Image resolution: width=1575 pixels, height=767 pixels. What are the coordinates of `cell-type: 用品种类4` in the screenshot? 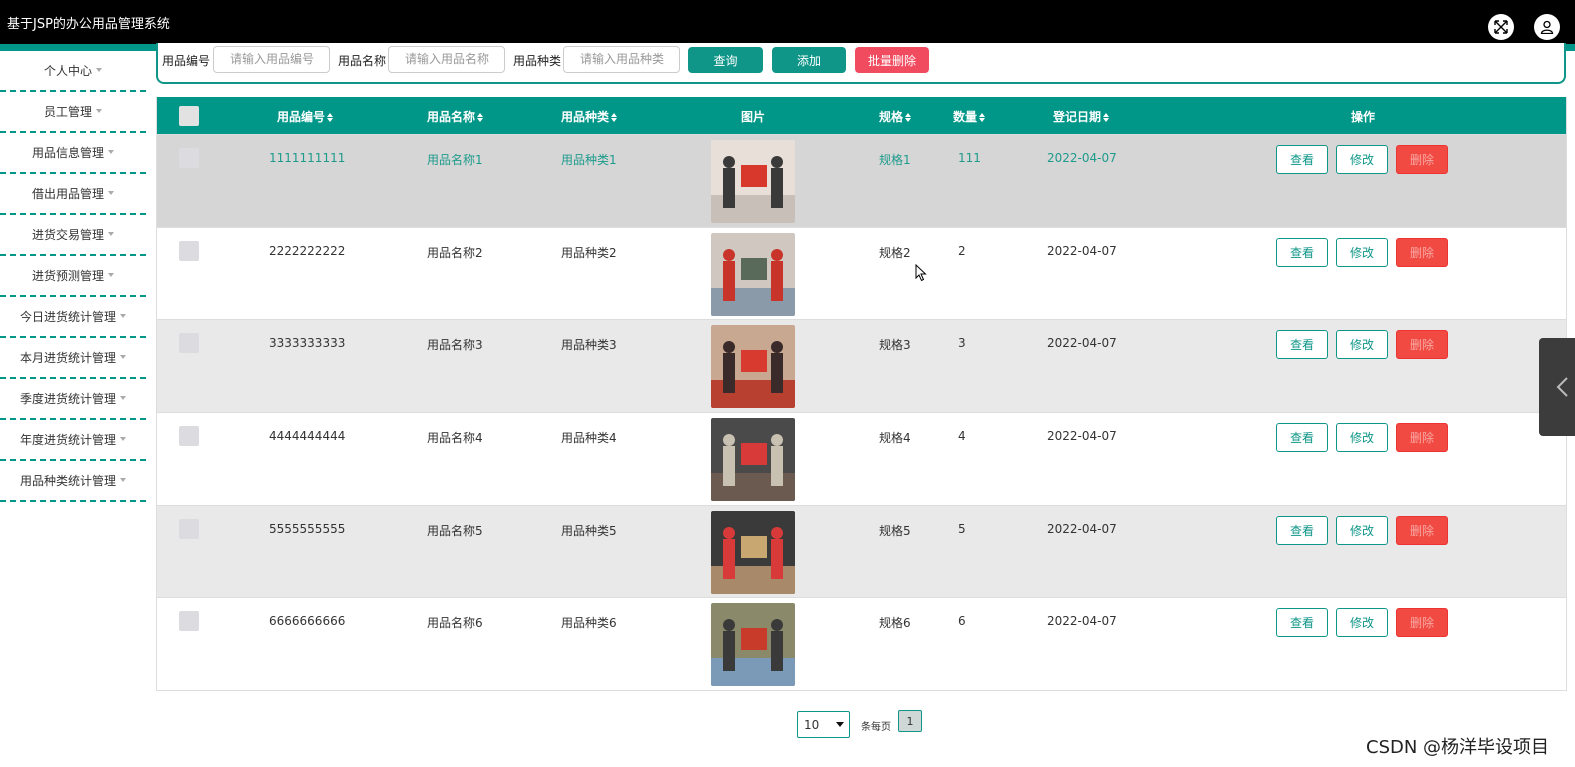 It's located at (589, 438).